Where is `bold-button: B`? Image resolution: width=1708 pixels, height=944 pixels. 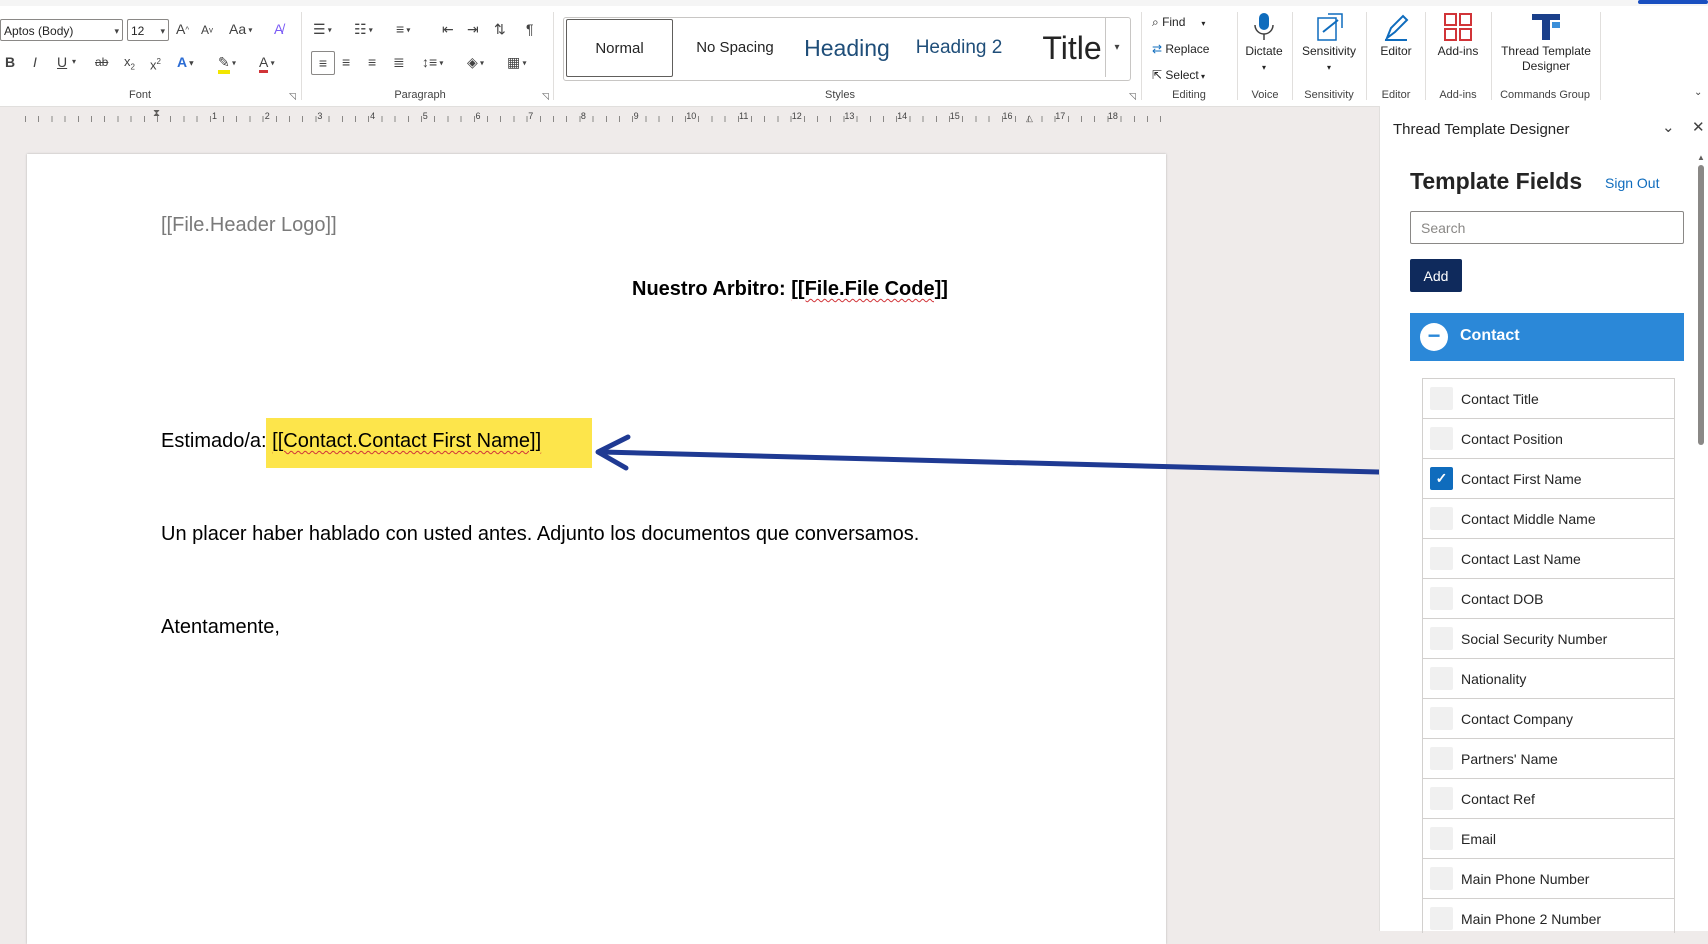
bold-button: B is located at coordinates (10, 62).